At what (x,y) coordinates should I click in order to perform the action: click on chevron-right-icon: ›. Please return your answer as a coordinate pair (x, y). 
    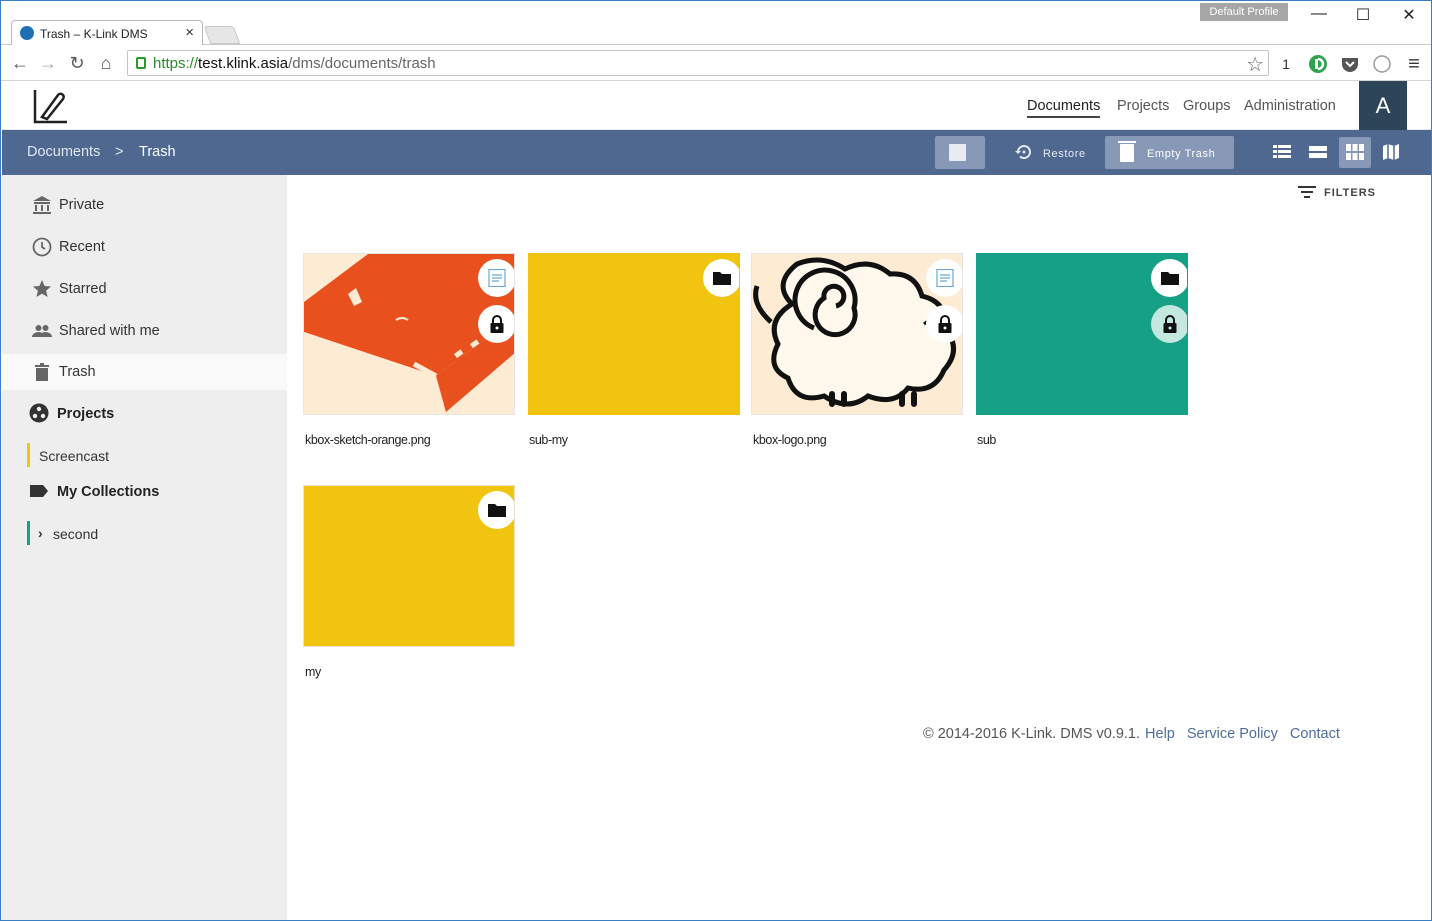
    Looking at the image, I should click on (40, 533).